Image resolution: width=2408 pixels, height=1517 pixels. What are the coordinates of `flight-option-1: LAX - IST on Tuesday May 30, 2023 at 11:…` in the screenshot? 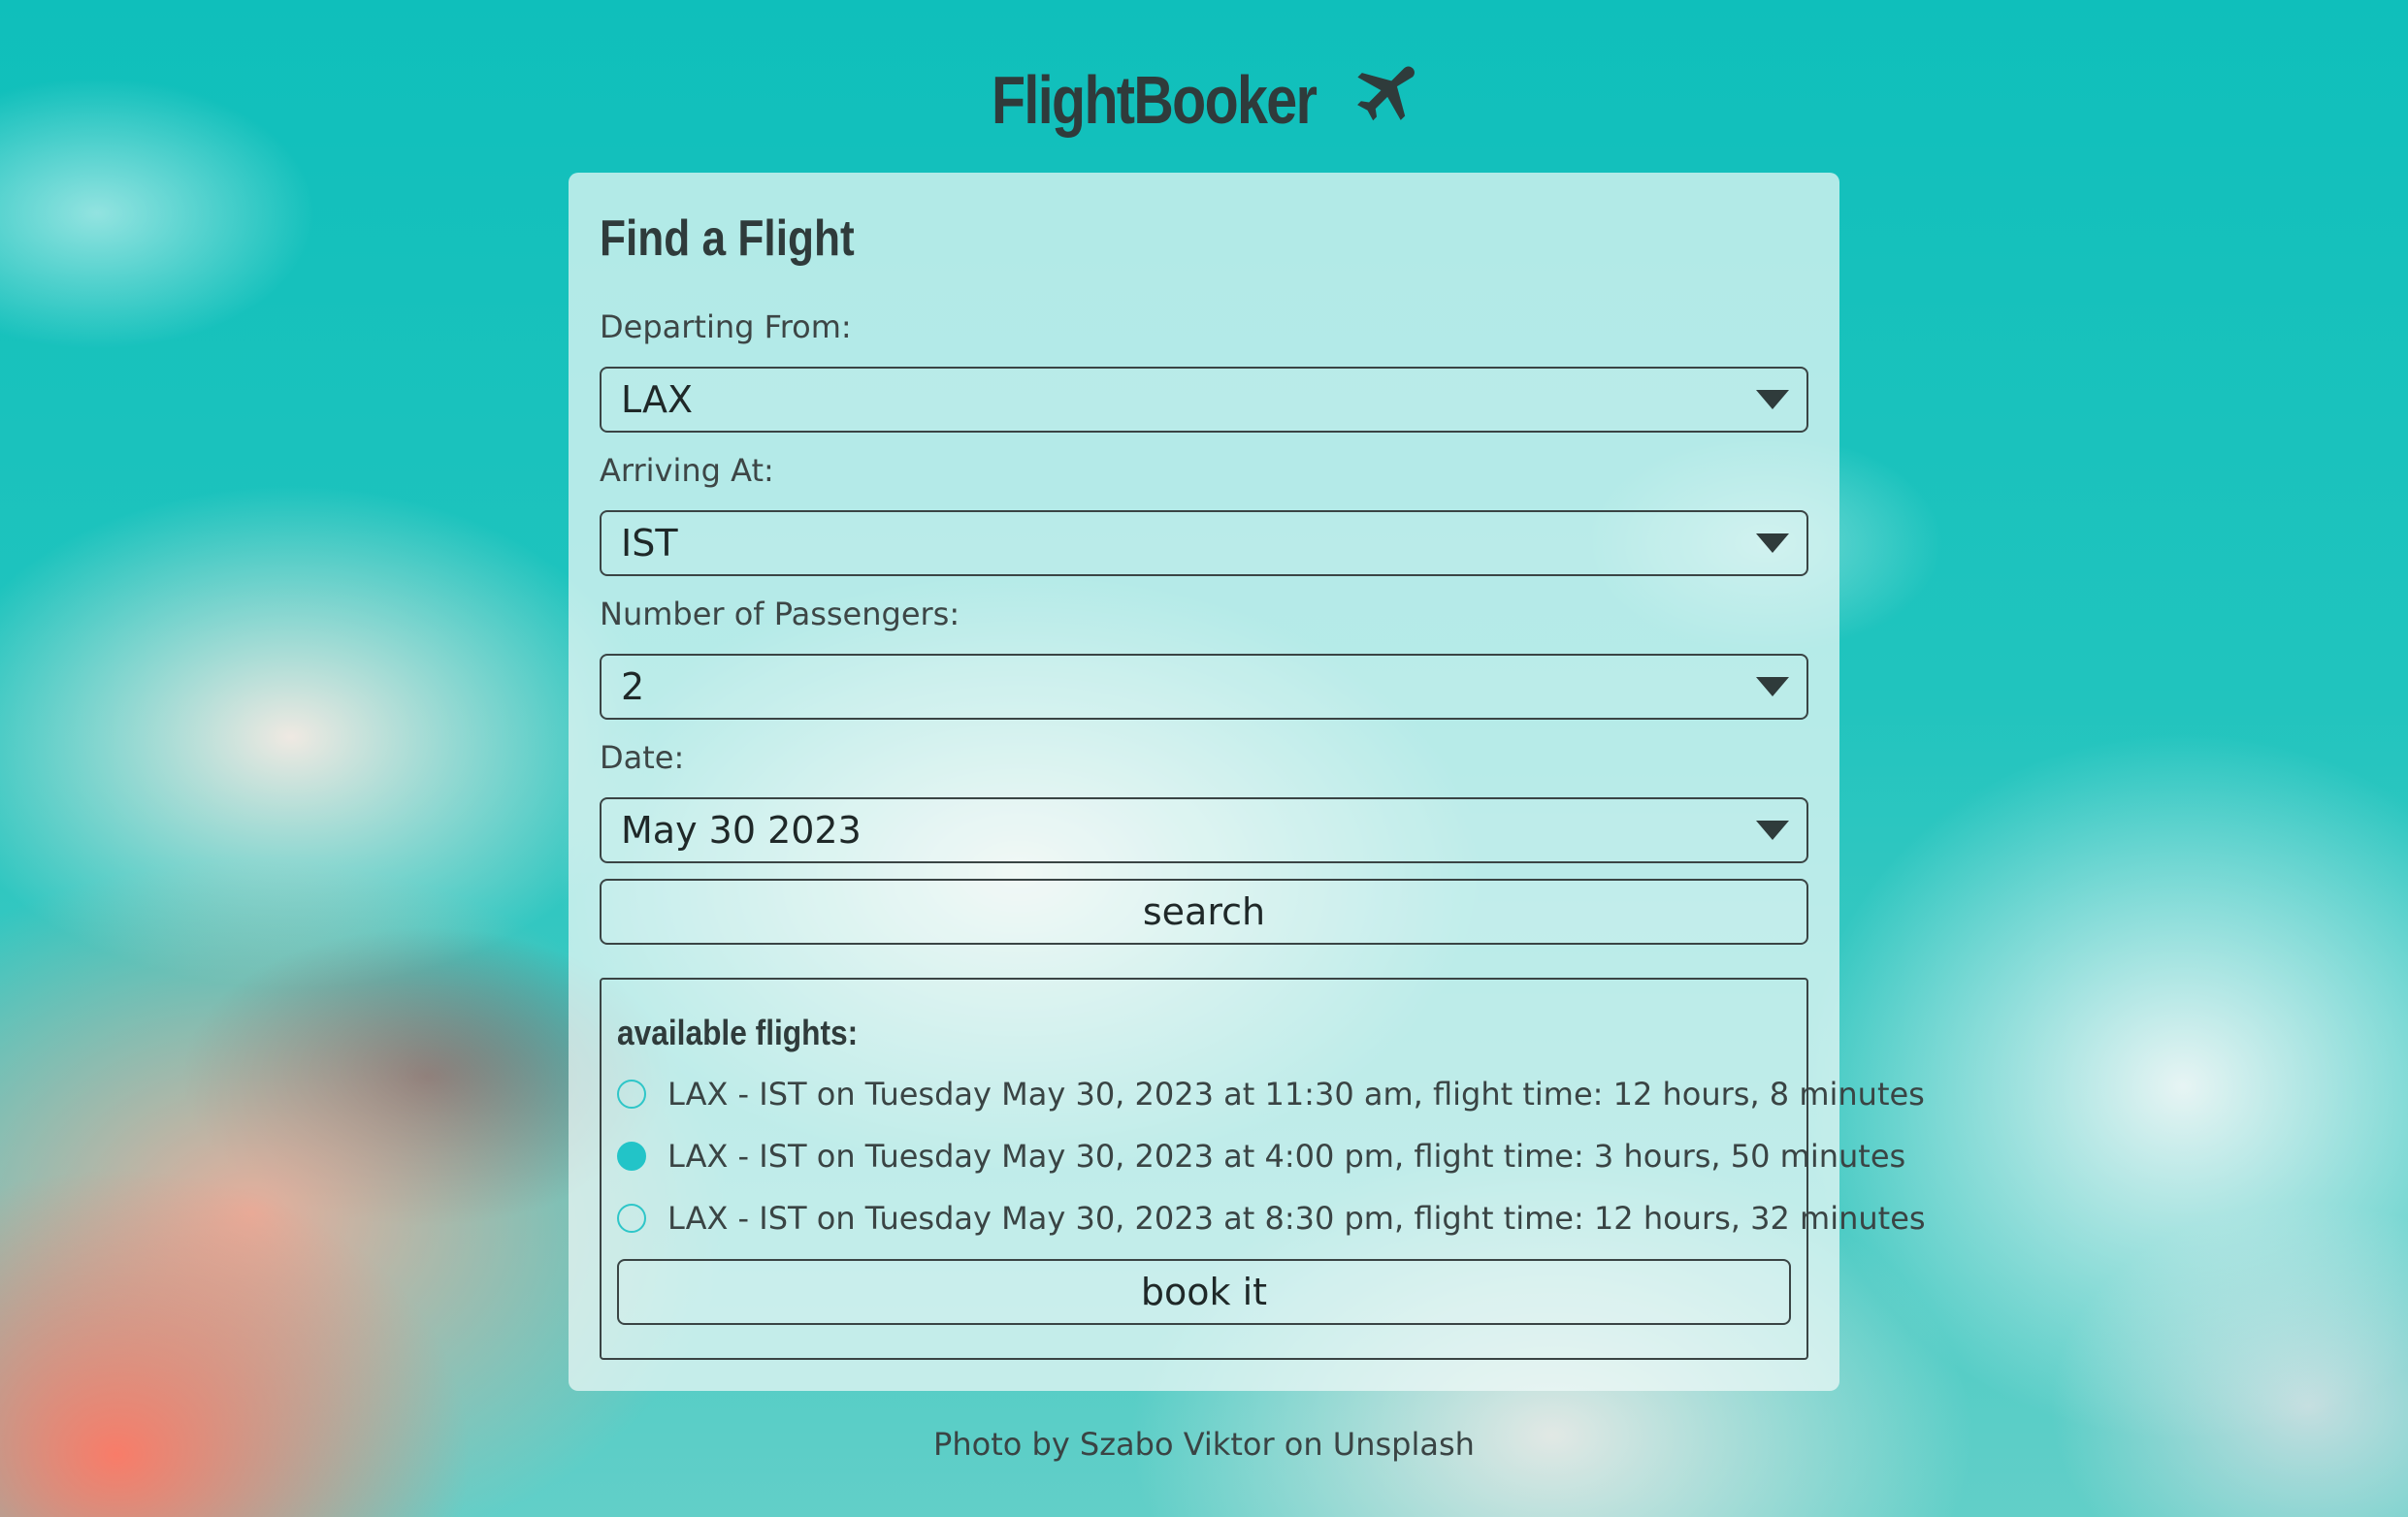 It's located at (1271, 1094).